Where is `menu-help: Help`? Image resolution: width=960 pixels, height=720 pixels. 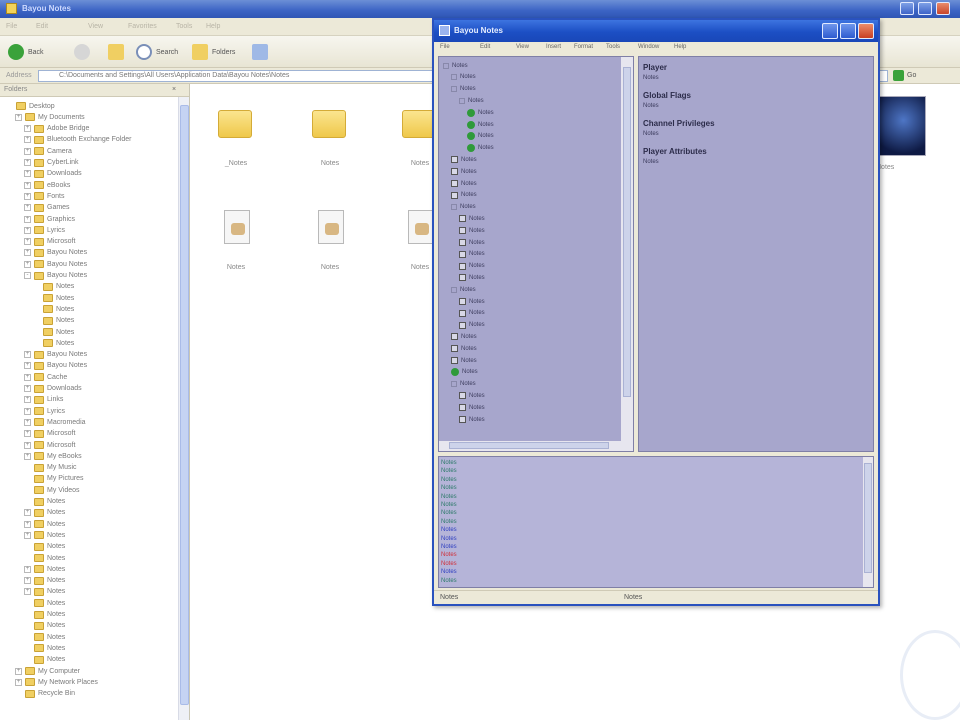
menu-help: Help is located at coordinates (213, 26).